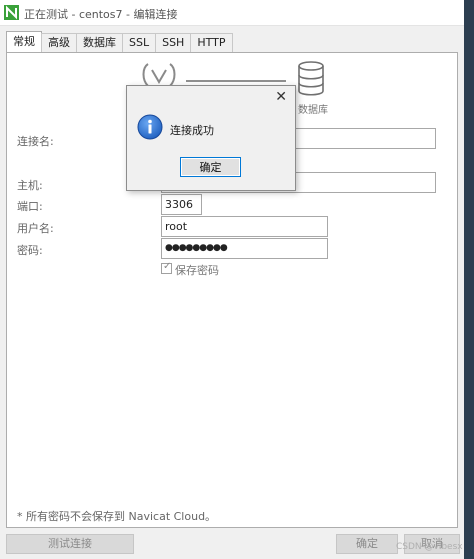 The image size is (474, 559). I want to click on success-dialog: ✕ 连接成功 确定, so click(211, 138).